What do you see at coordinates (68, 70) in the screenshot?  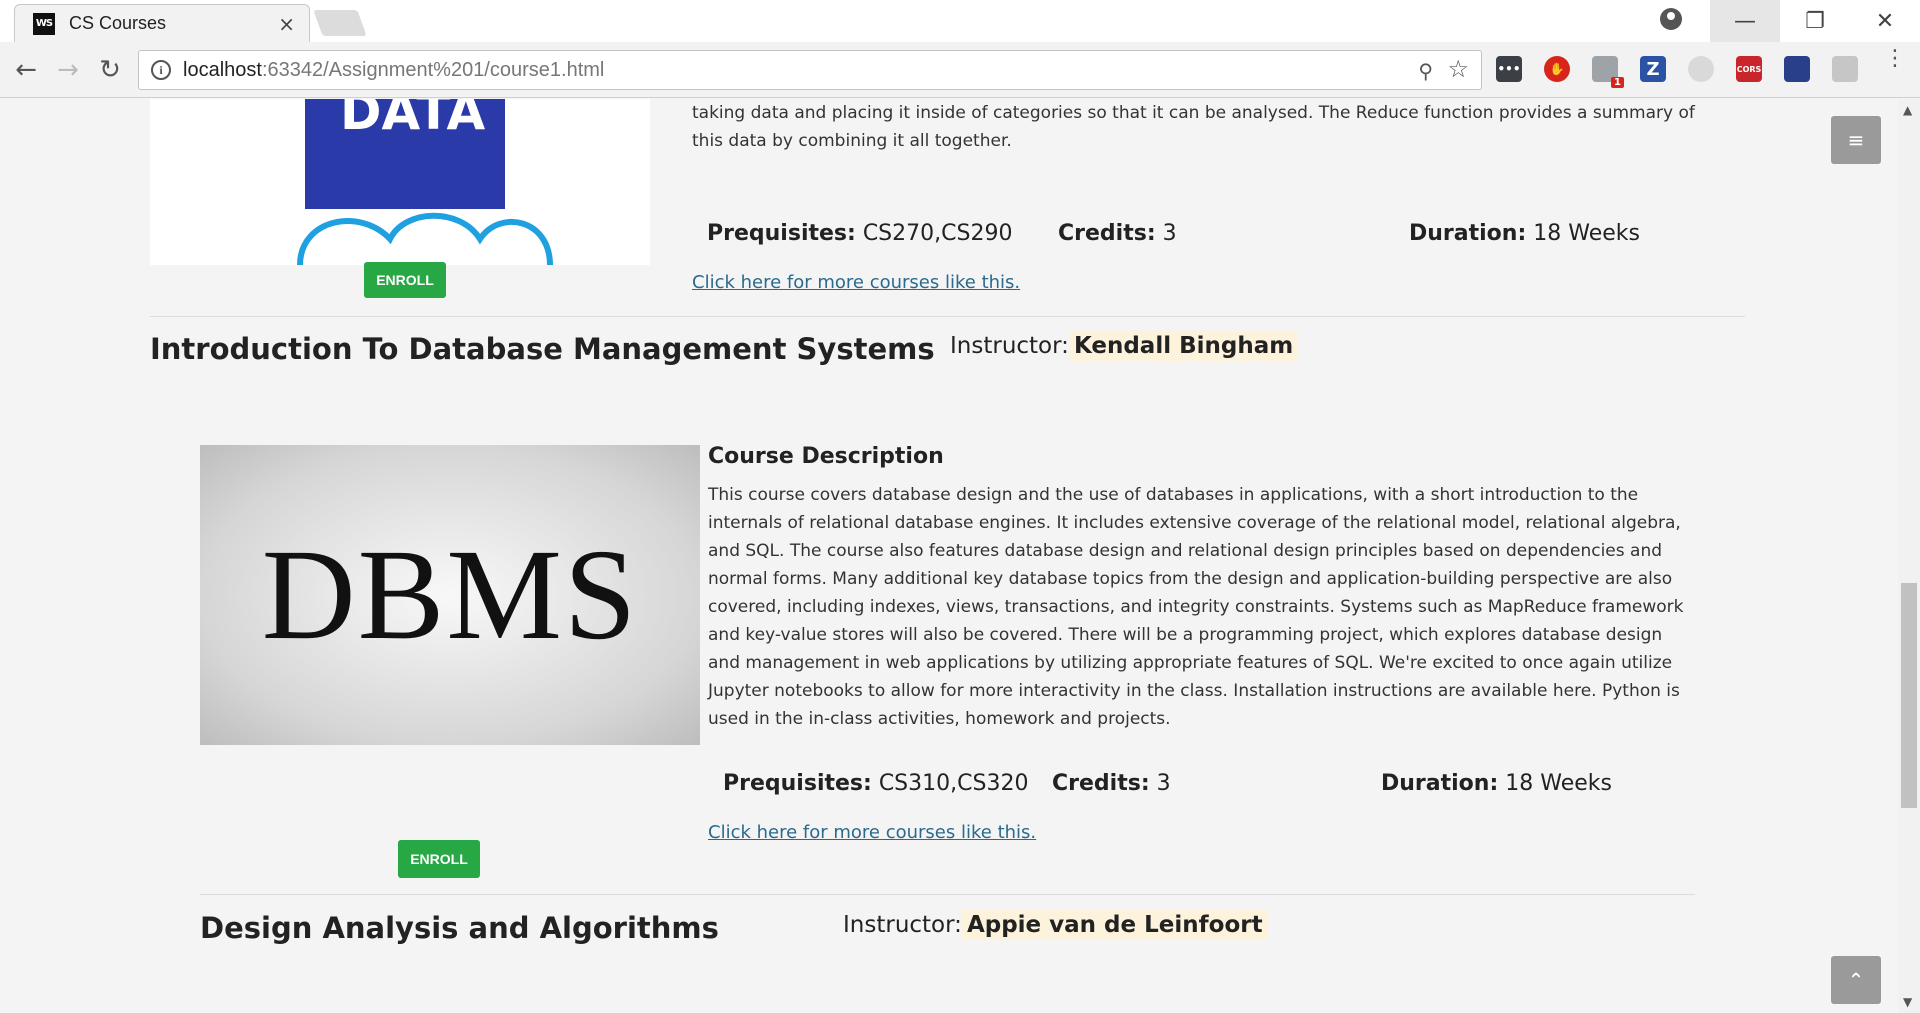 I see `forward-arrow-icon: →` at bounding box center [68, 70].